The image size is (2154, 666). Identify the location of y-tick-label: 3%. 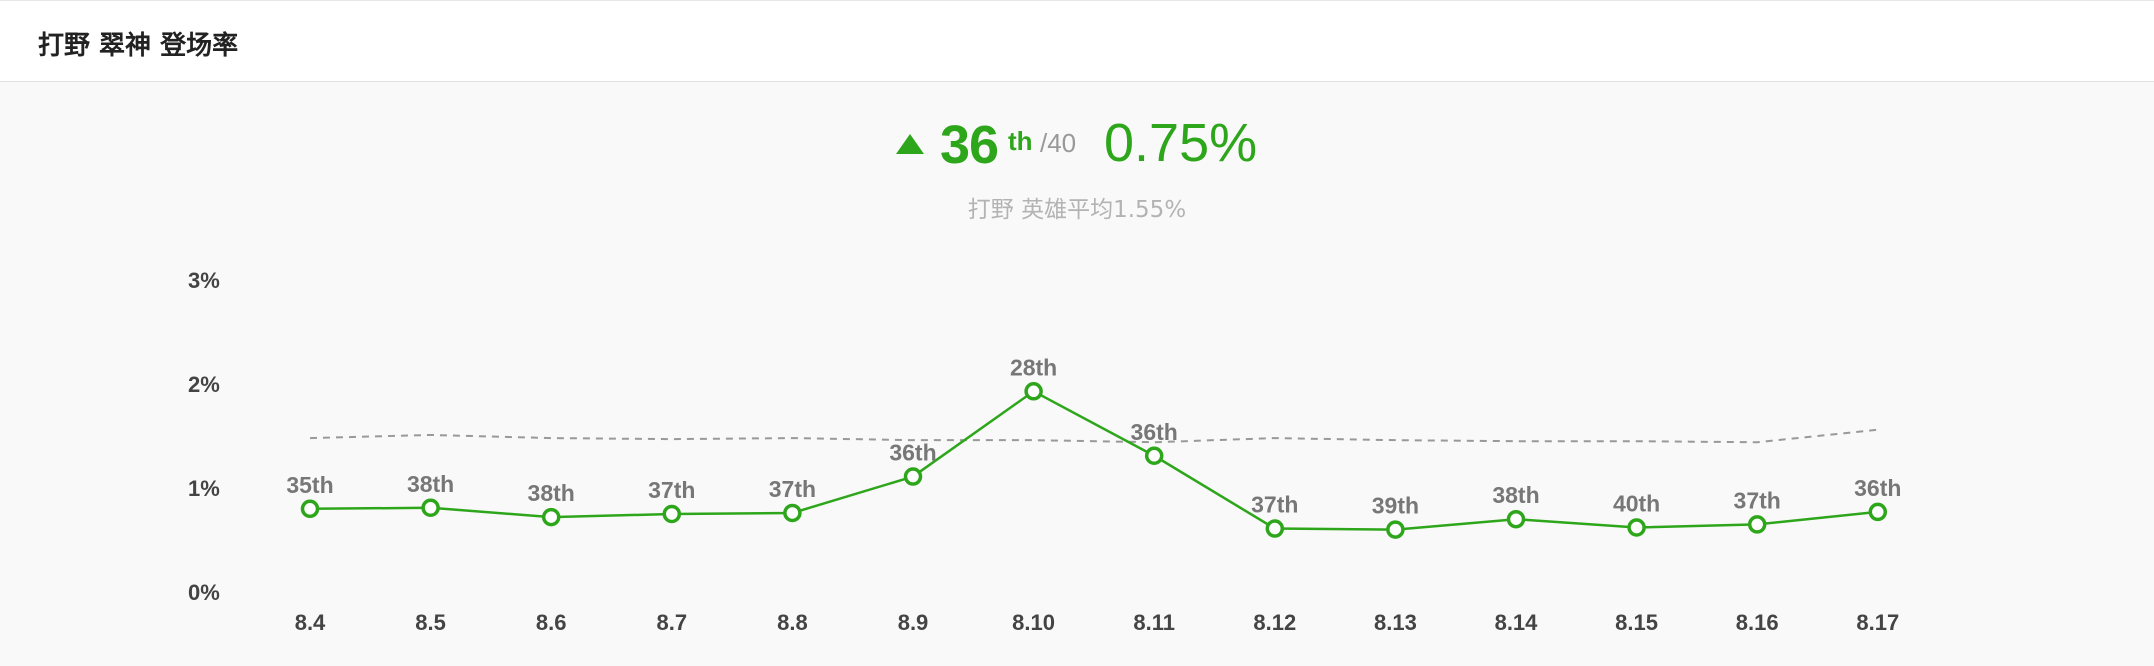
(204, 280).